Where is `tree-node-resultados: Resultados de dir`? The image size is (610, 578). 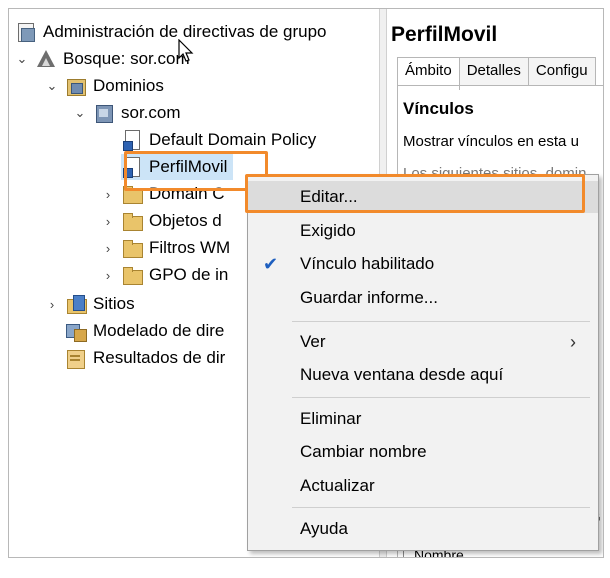 tree-node-resultados: Resultados de dir is located at coordinates (145, 358).